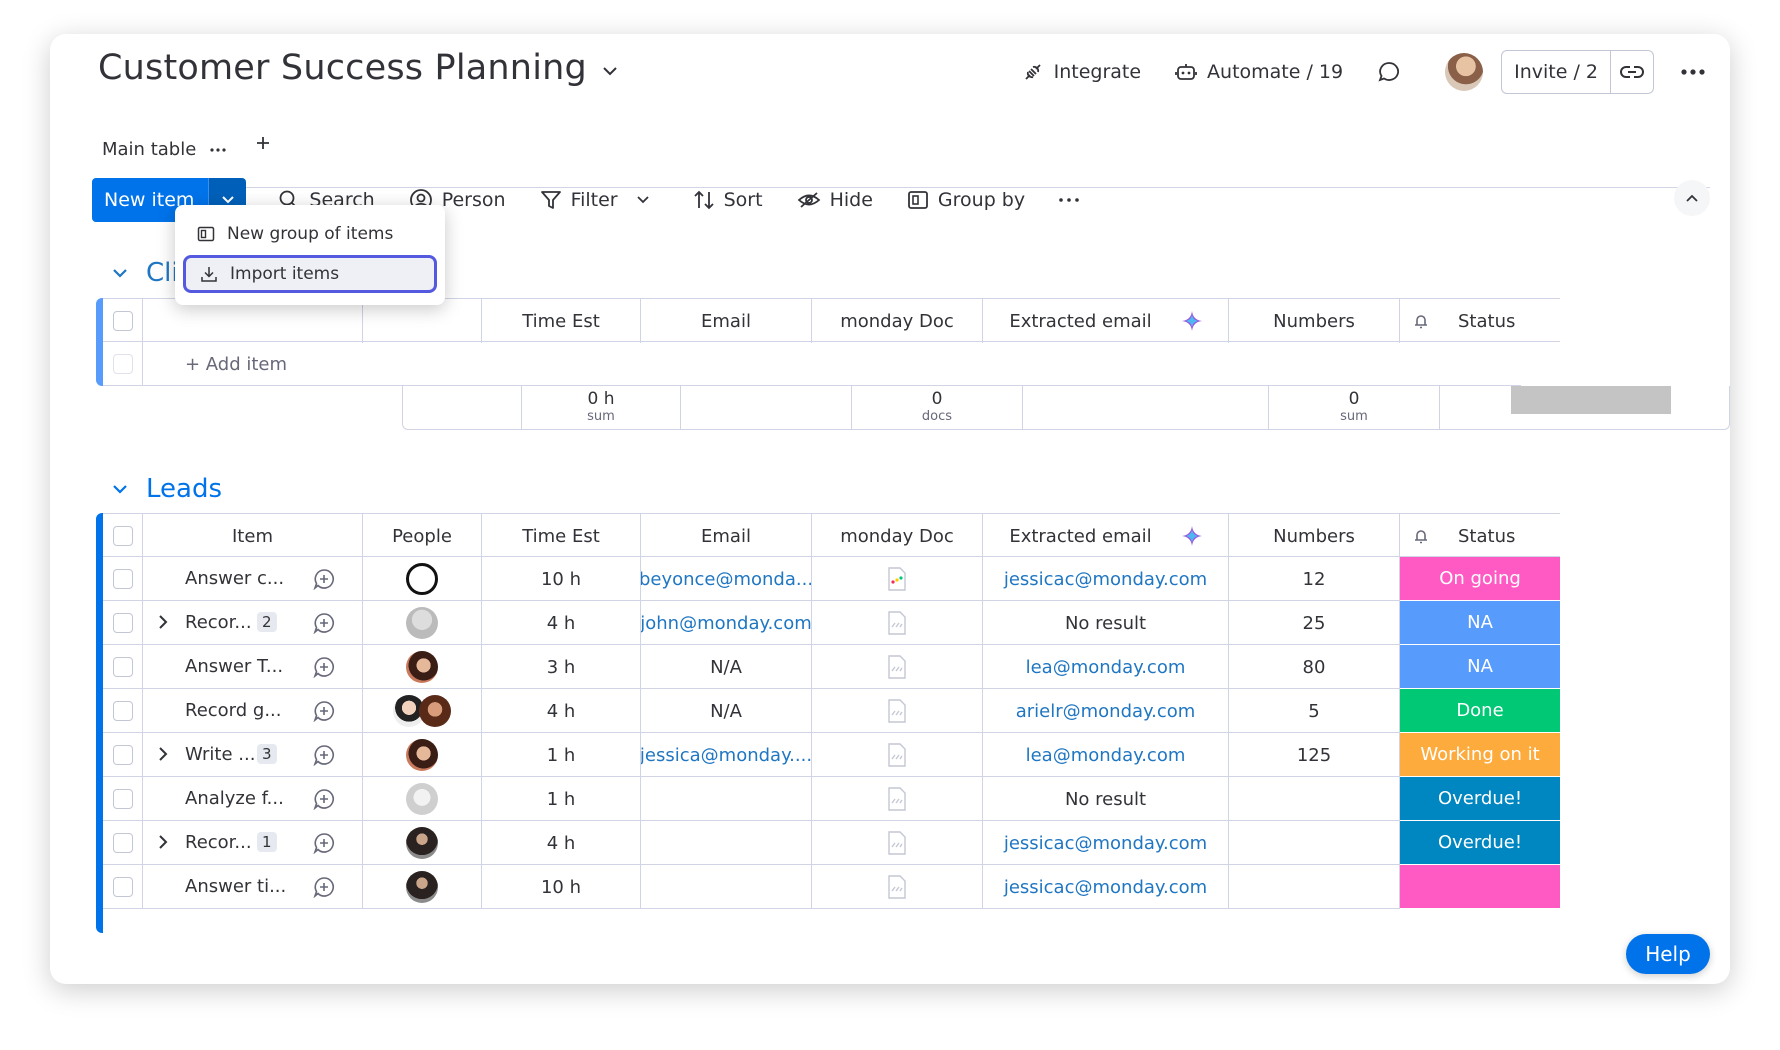 Image resolution: width=1780 pixels, height=1050 pixels. What do you see at coordinates (1480, 536) in the screenshot?
I see `column-header-status: Status` at bounding box center [1480, 536].